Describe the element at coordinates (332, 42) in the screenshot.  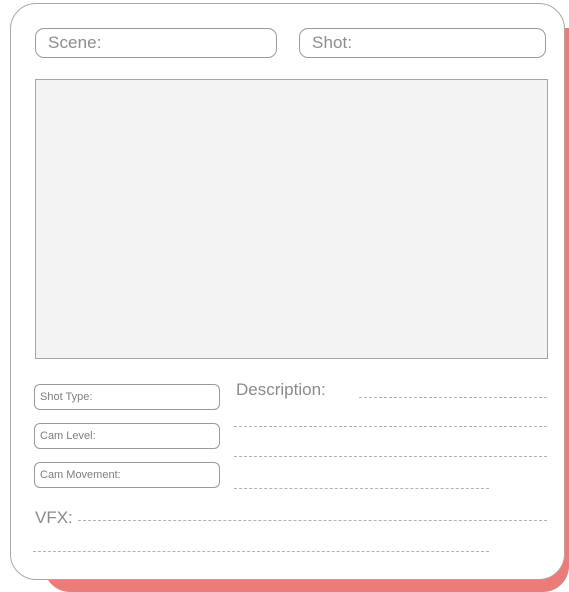
I see `shot-label: Shot:` at that location.